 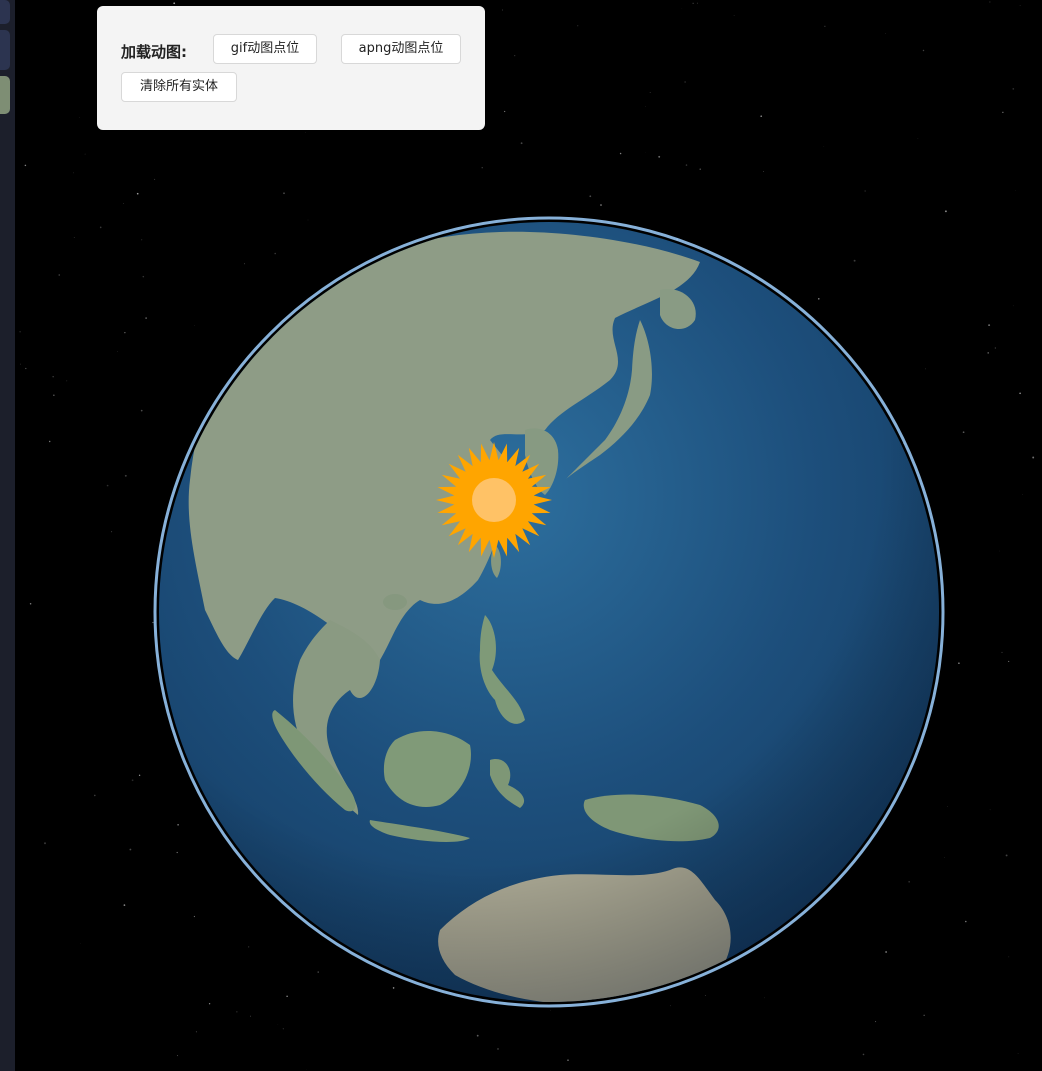 What do you see at coordinates (154, 52) in the screenshot?
I see `panel-label: 加载动图:` at bounding box center [154, 52].